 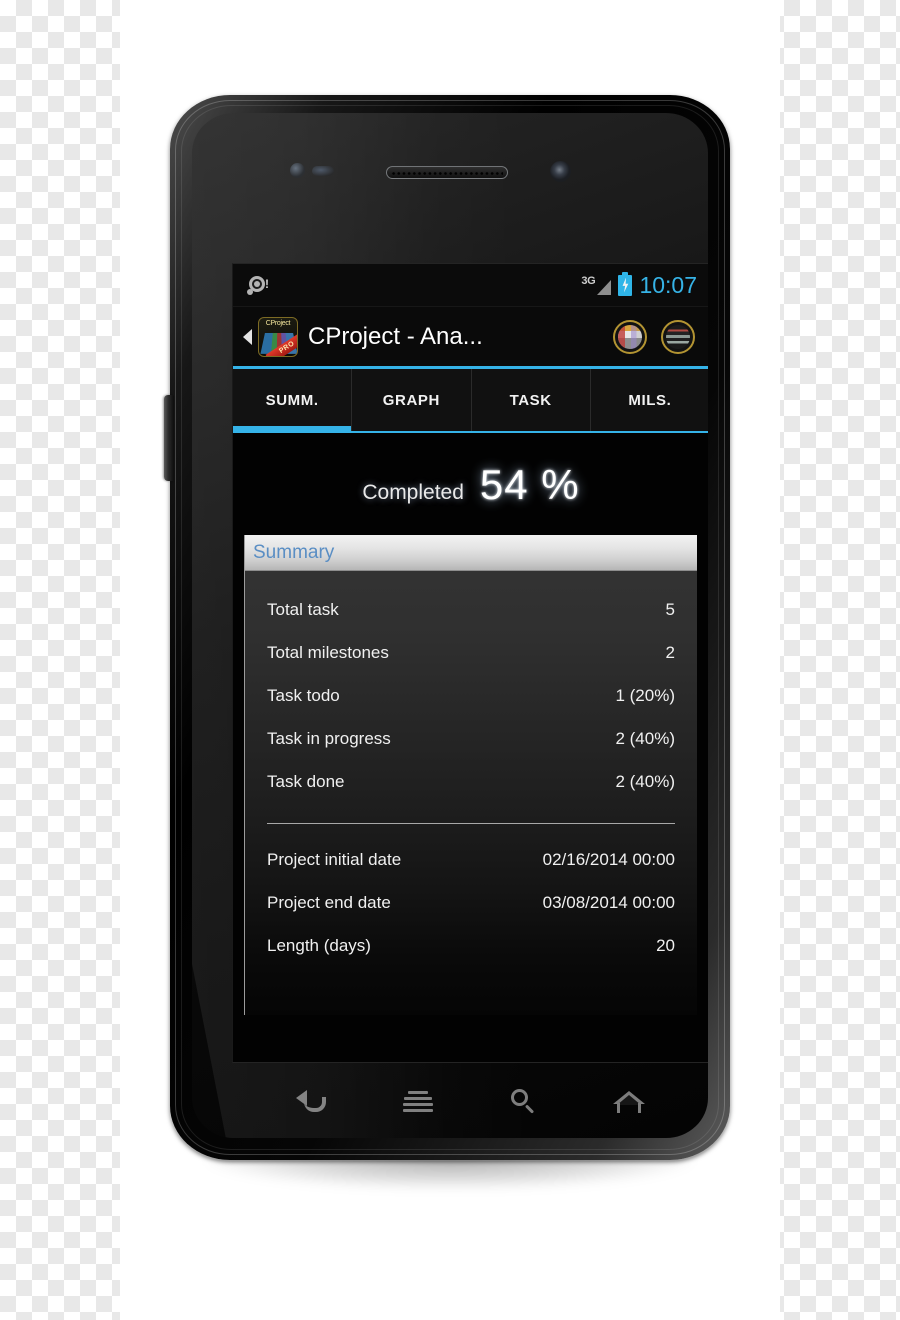 I want to click on table-row: Total milestones 2, so click(x=471, y=652).